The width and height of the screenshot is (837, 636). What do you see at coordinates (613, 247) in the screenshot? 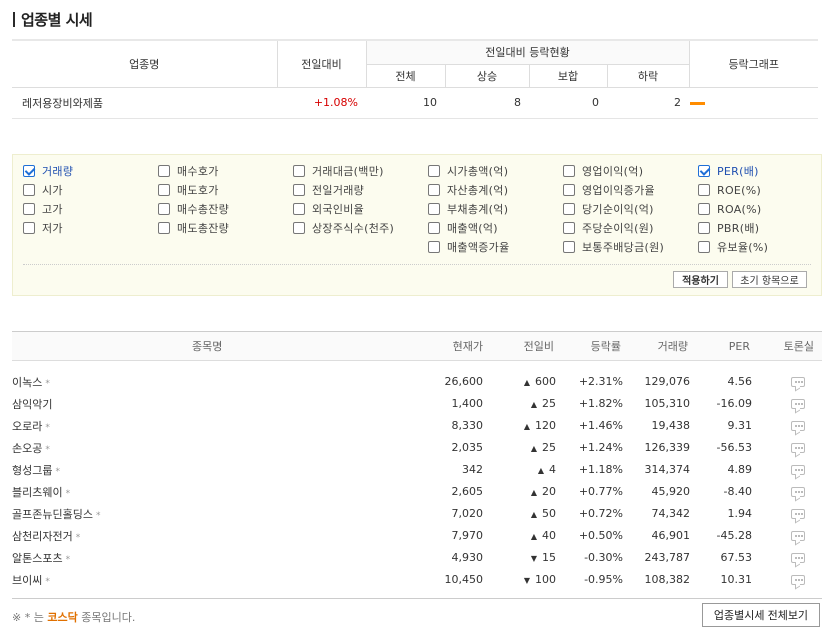
I see `option-21: 보통주배당금(원)` at bounding box center [613, 247].